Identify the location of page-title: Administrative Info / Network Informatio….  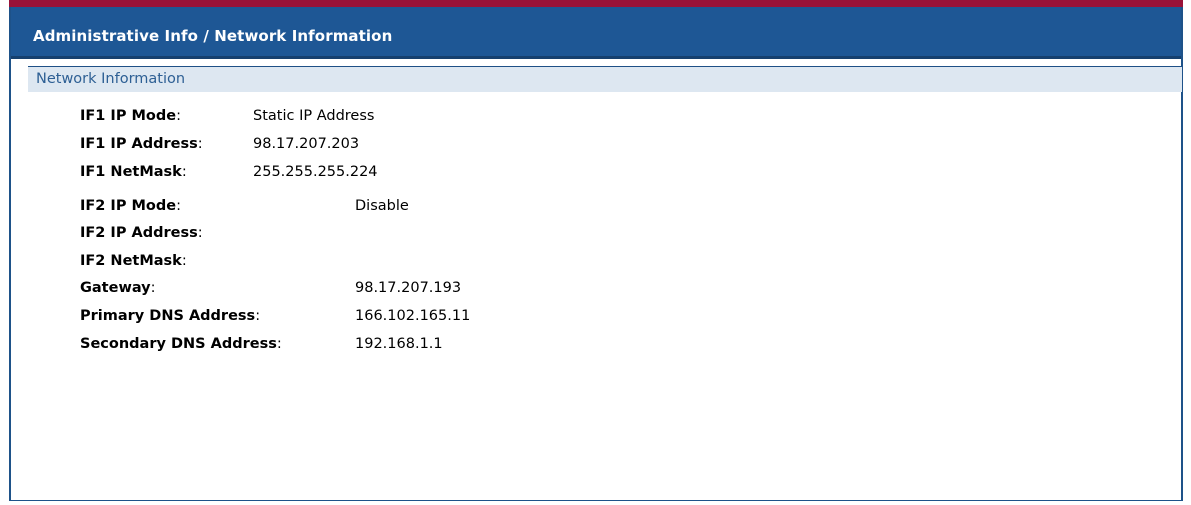
(213, 36).